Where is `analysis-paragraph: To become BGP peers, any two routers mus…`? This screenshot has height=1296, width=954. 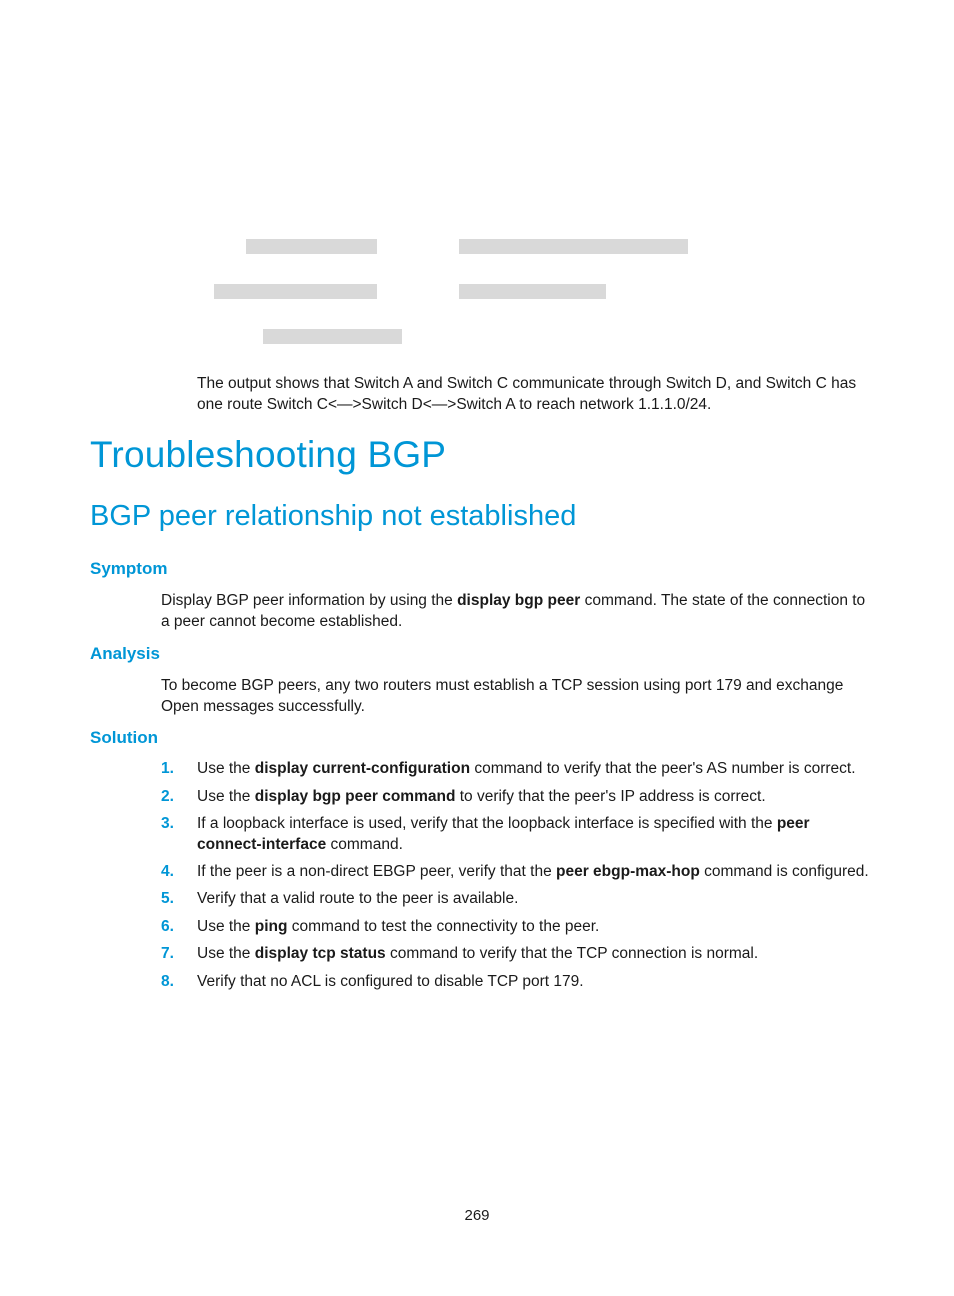
analysis-paragraph: To become BGP peers, any two routers mus… is located at coordinates (502, 696).